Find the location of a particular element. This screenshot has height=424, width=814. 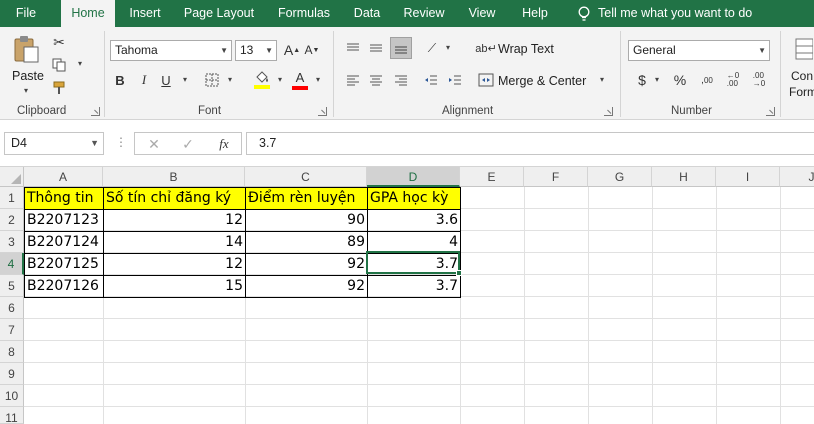

cell-b3: 14 is located at coordinates (174, 242).